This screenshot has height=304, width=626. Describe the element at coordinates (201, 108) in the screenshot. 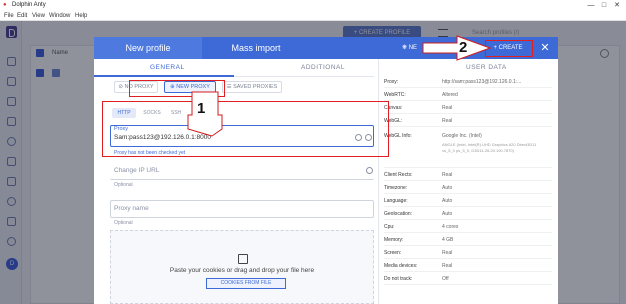

I see `annotation-step-1: 1` at that location.